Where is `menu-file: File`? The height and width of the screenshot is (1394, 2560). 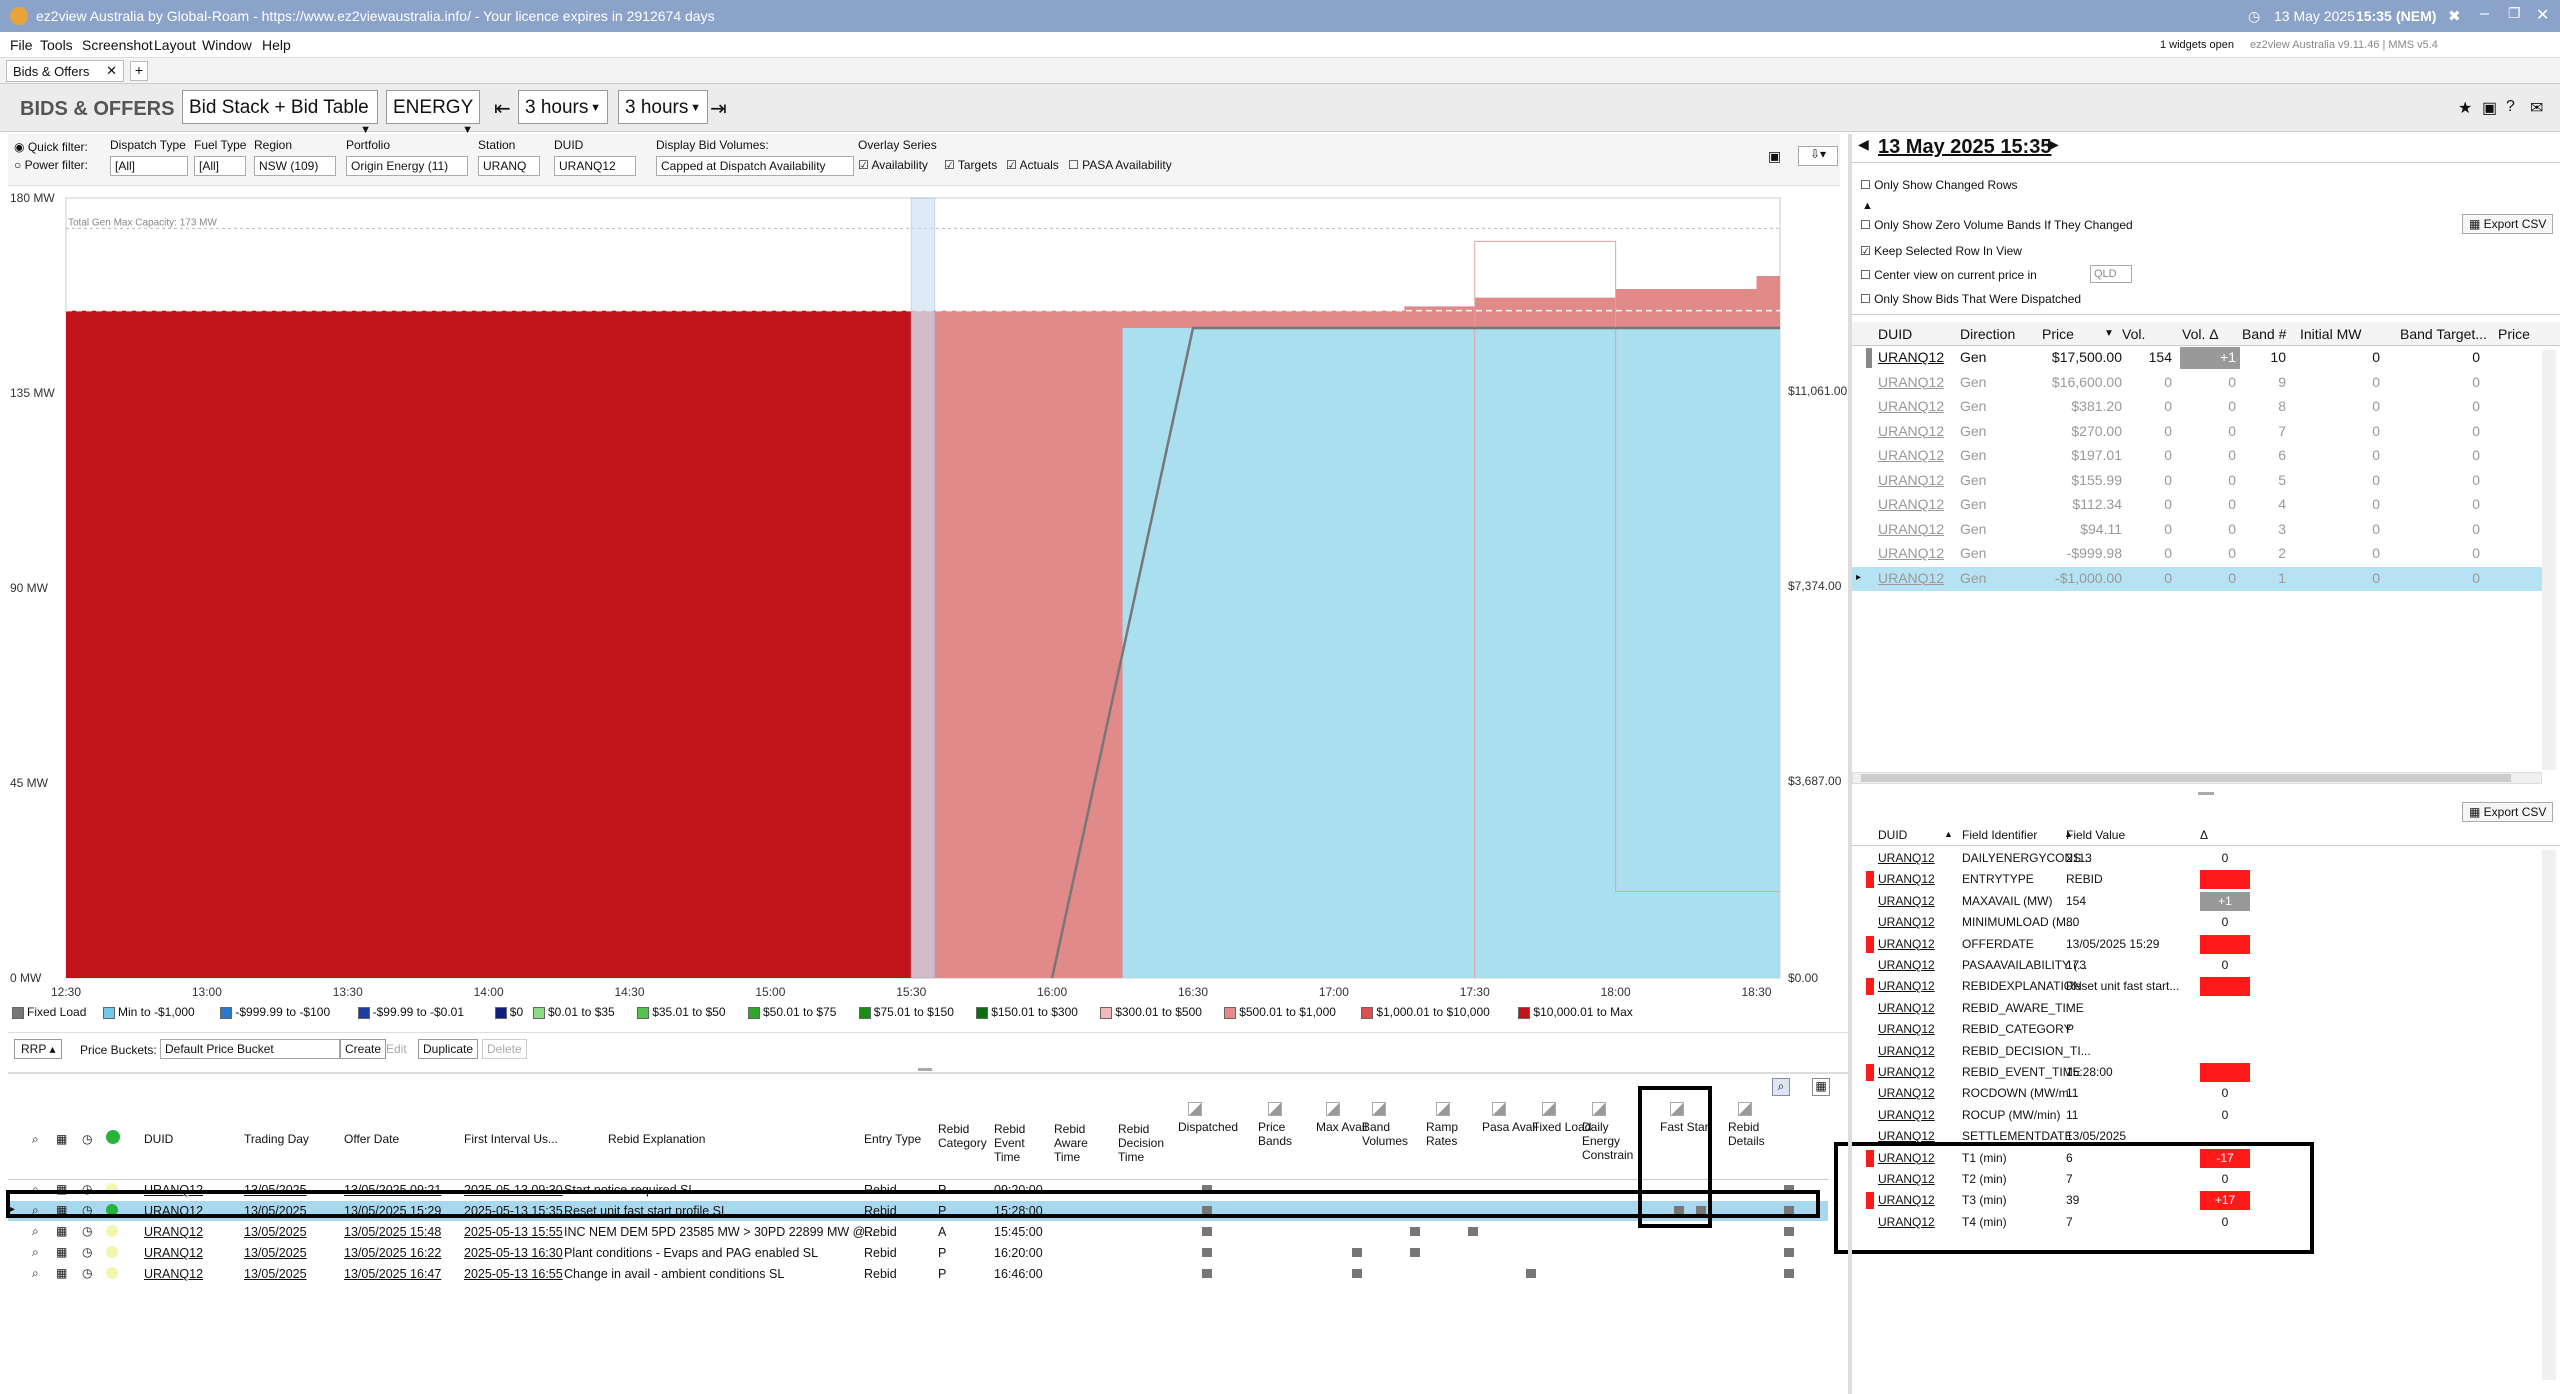 menu-file: File is located at coordinates (21, 45).